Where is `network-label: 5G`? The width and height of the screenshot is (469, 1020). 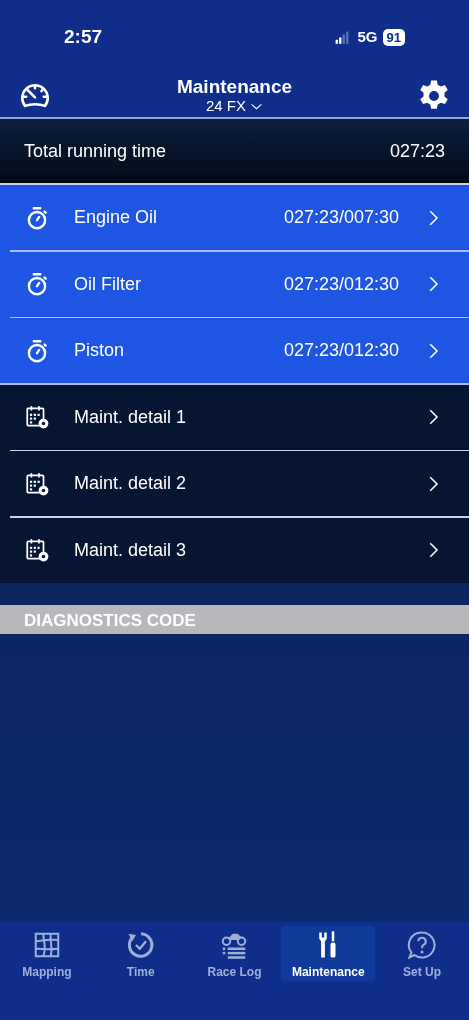 network-label: 5G is located at coordinates (367, 37).